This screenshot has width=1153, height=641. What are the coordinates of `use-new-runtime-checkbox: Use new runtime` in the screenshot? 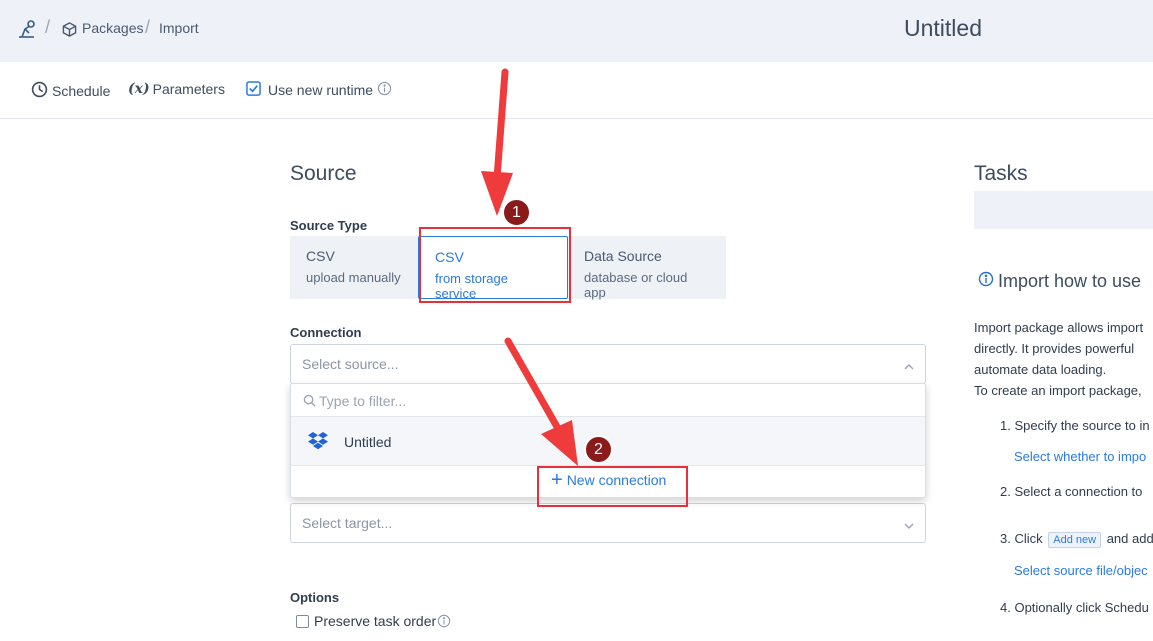 It's located at (321, 90).